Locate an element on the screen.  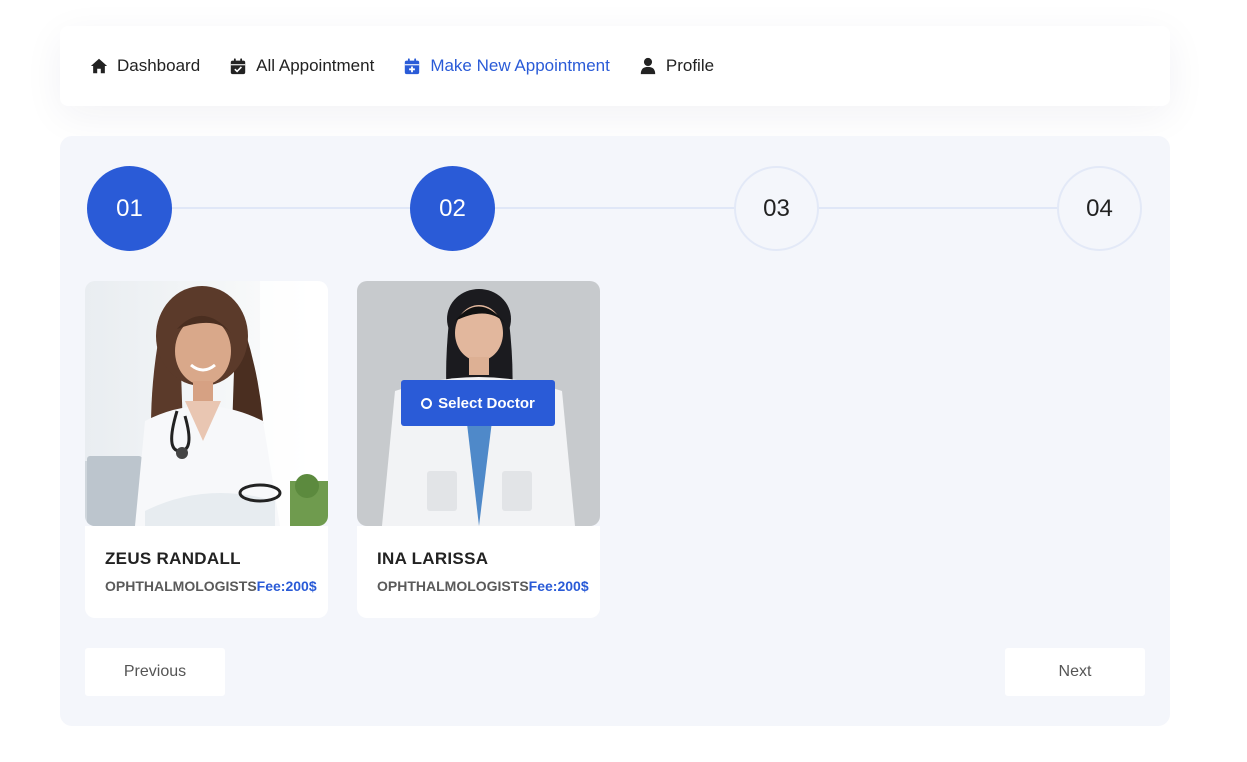
nav-profile-label: Profile is located at coordinates (690, 65).